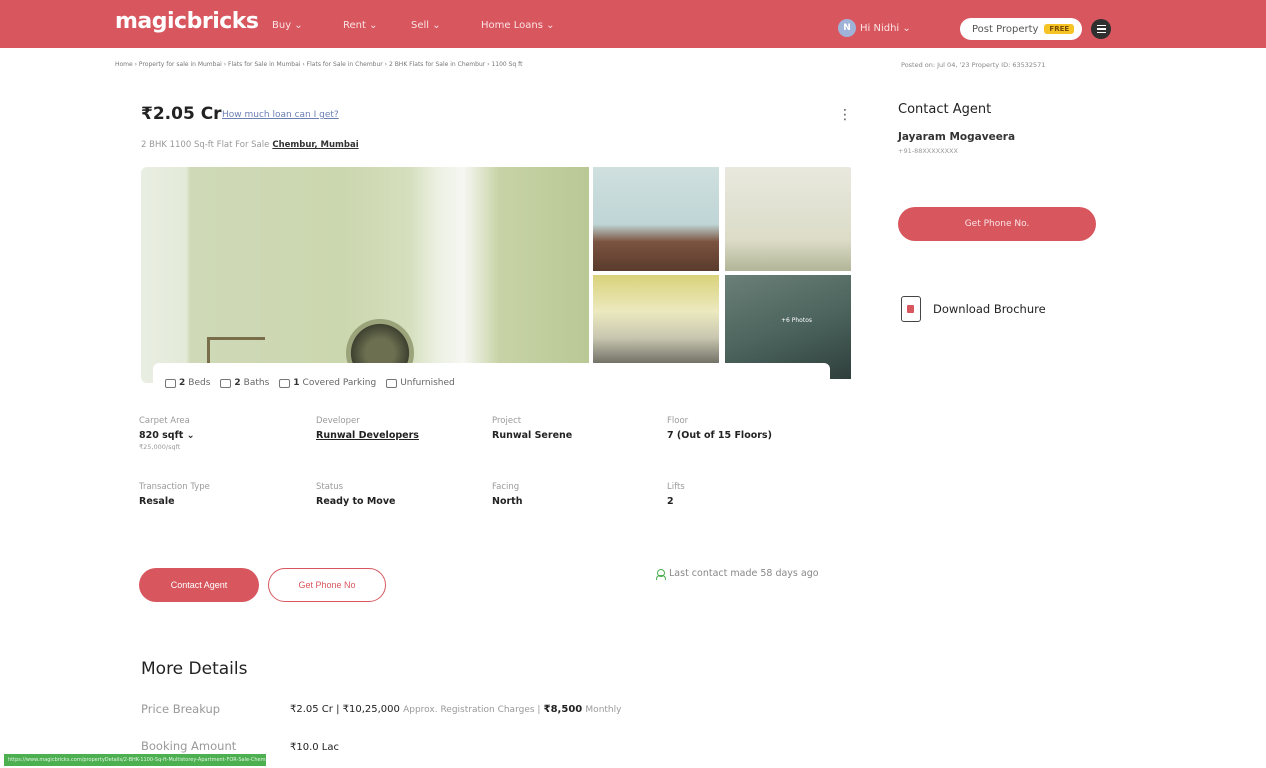  What do you see at coordinates (744, 573) in the screenshot?
I see `last-contact-text: Last contact made 58 days ago` at bounding box center [744, 573].